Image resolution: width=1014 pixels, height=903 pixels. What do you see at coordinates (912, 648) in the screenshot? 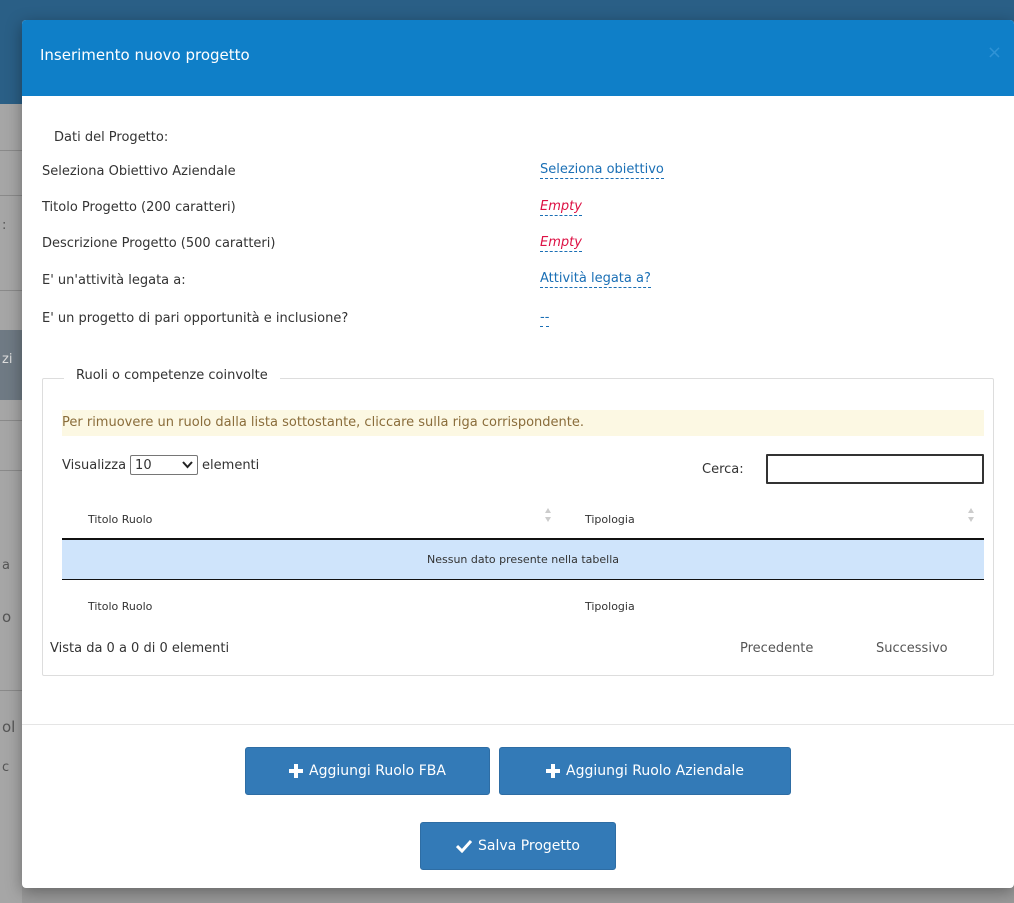
I see `pagination-next: Successivo` at bounding box center [912, 648].